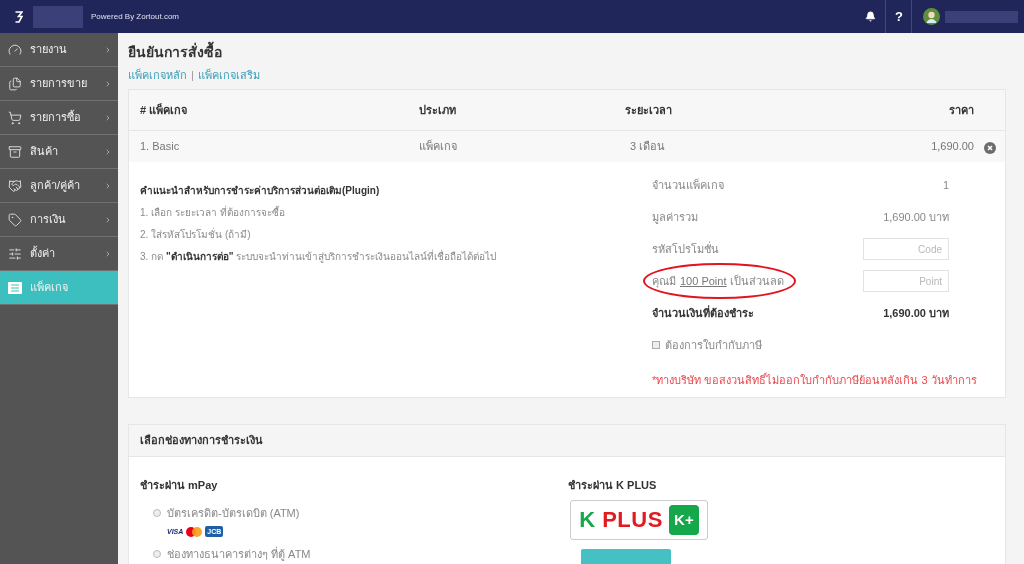 Image resolution: width=1024 pixels, height=564 pixels. Describe the element at coordinates (239, 554) in the screenshot. I see `radio-label: ช่องทางธนาคารต่างๆ ที่ตู้ ATM` at that location.